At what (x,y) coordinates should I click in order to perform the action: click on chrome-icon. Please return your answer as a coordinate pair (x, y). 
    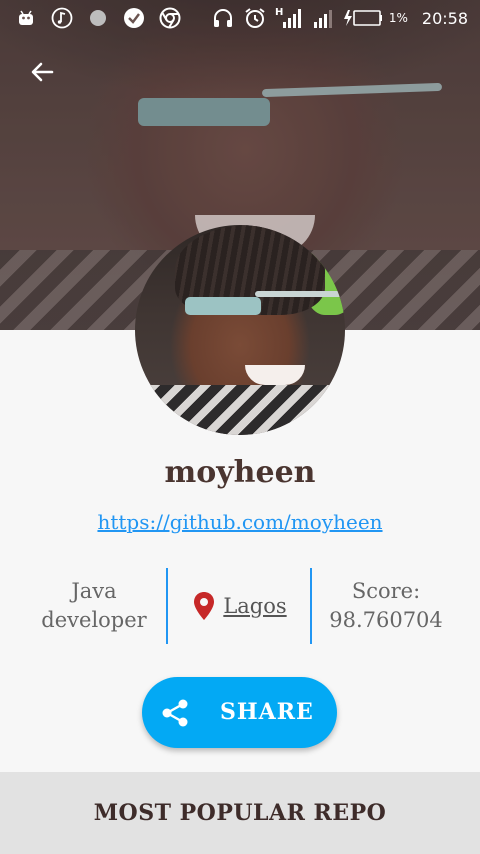
    Looking at the image, I should click on (170, 18).